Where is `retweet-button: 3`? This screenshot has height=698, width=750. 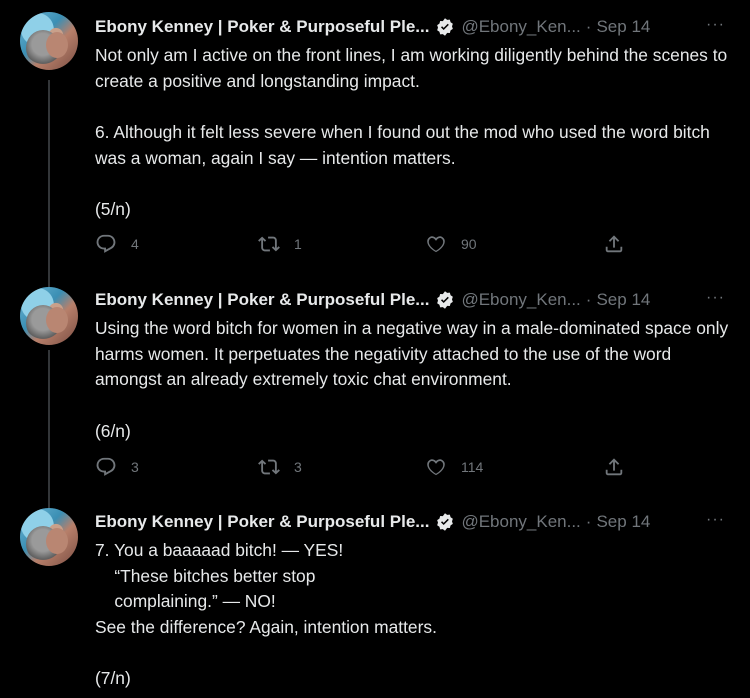 retweet-button: 3 is located at coordinates (280, 467).